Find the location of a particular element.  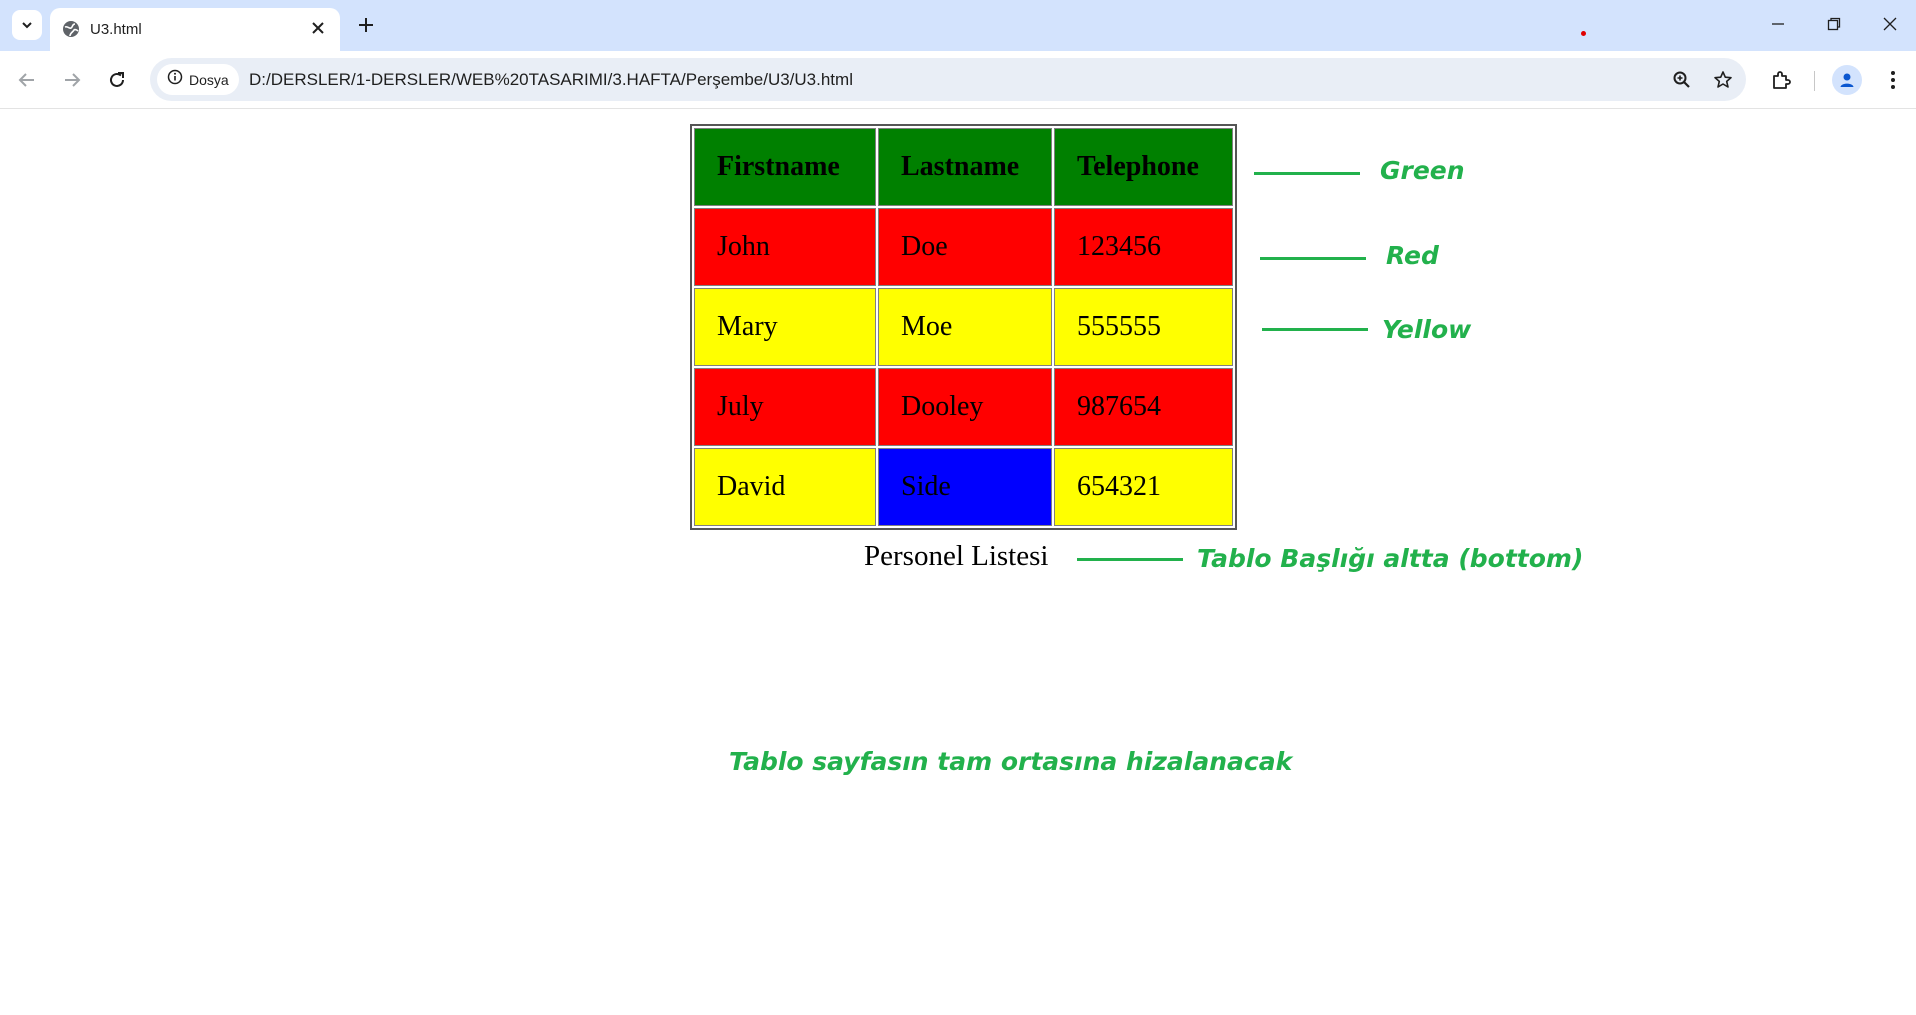

restore-icon is located at coordinates (1834, 24).